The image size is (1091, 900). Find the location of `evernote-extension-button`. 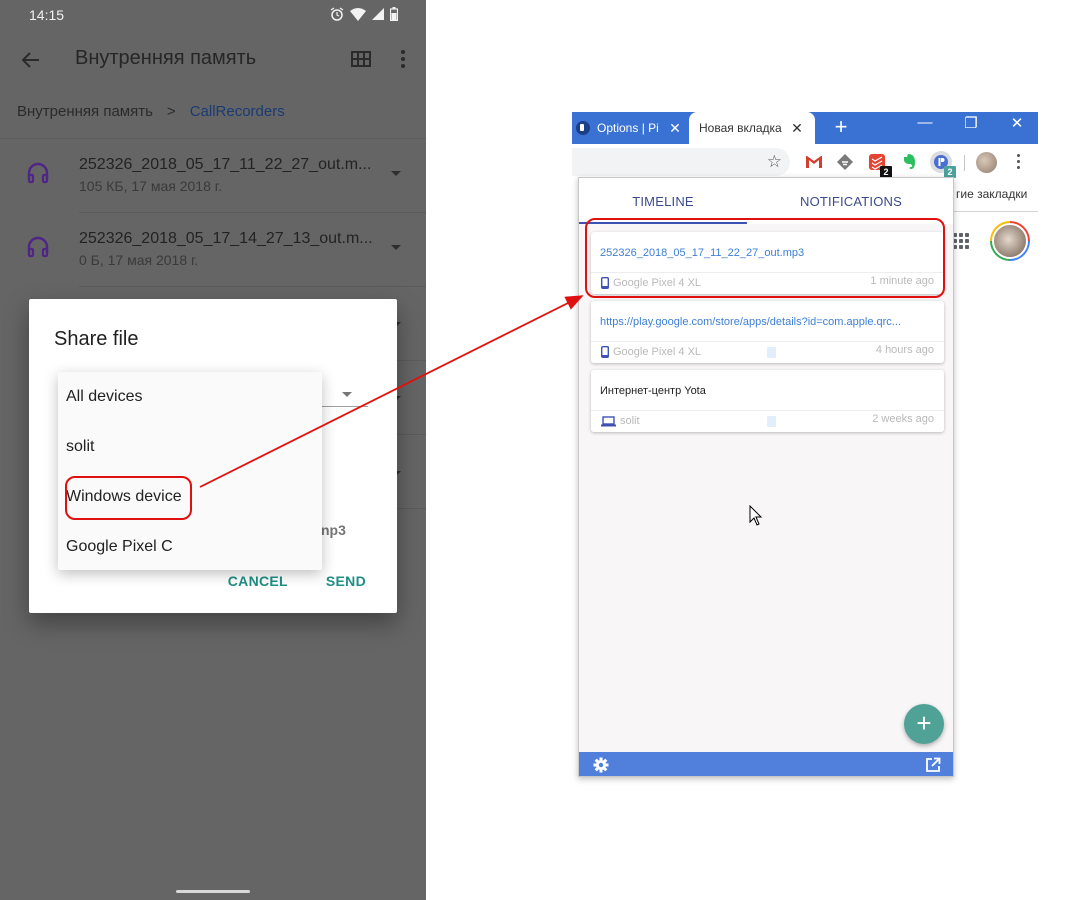

evernote-extension-button is located at coordinates (909, 162).